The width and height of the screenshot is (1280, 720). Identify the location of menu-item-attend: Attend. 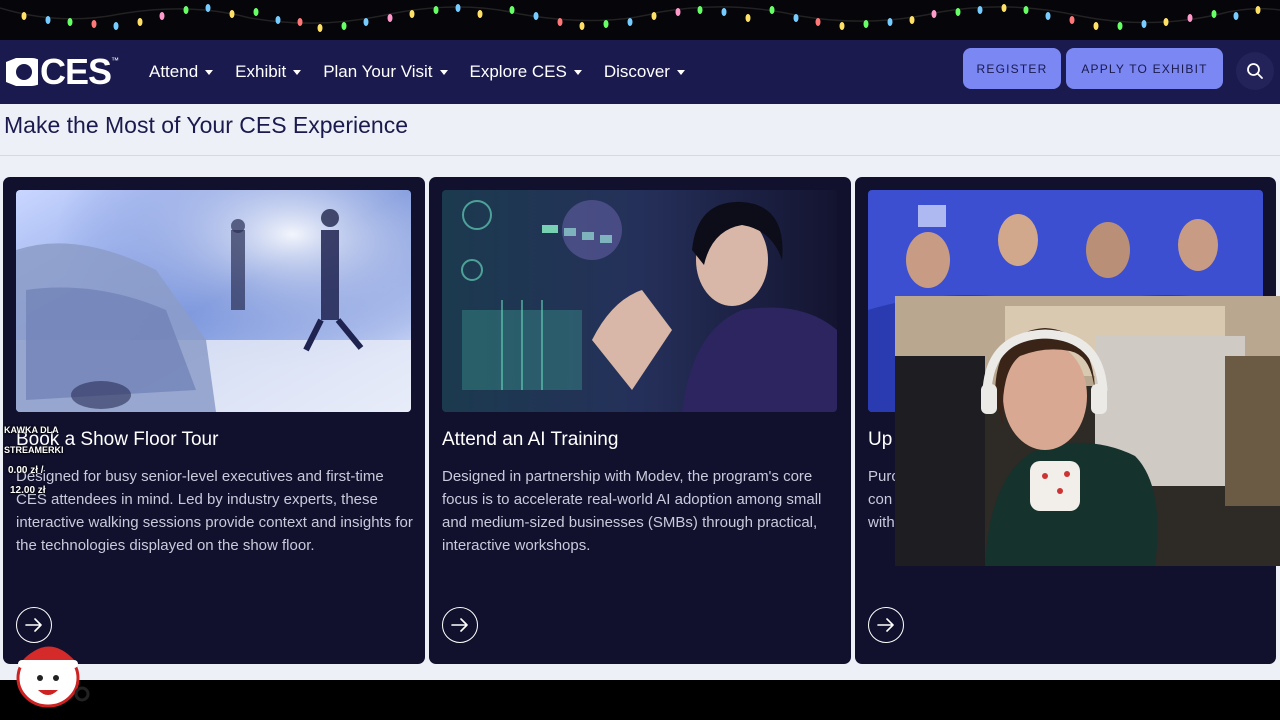
(181, 72).